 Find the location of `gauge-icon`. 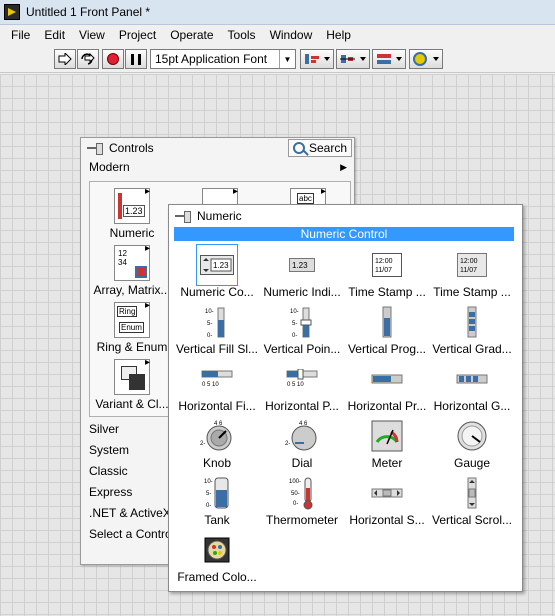

gauge-icon is located at coordinates (472, 436).